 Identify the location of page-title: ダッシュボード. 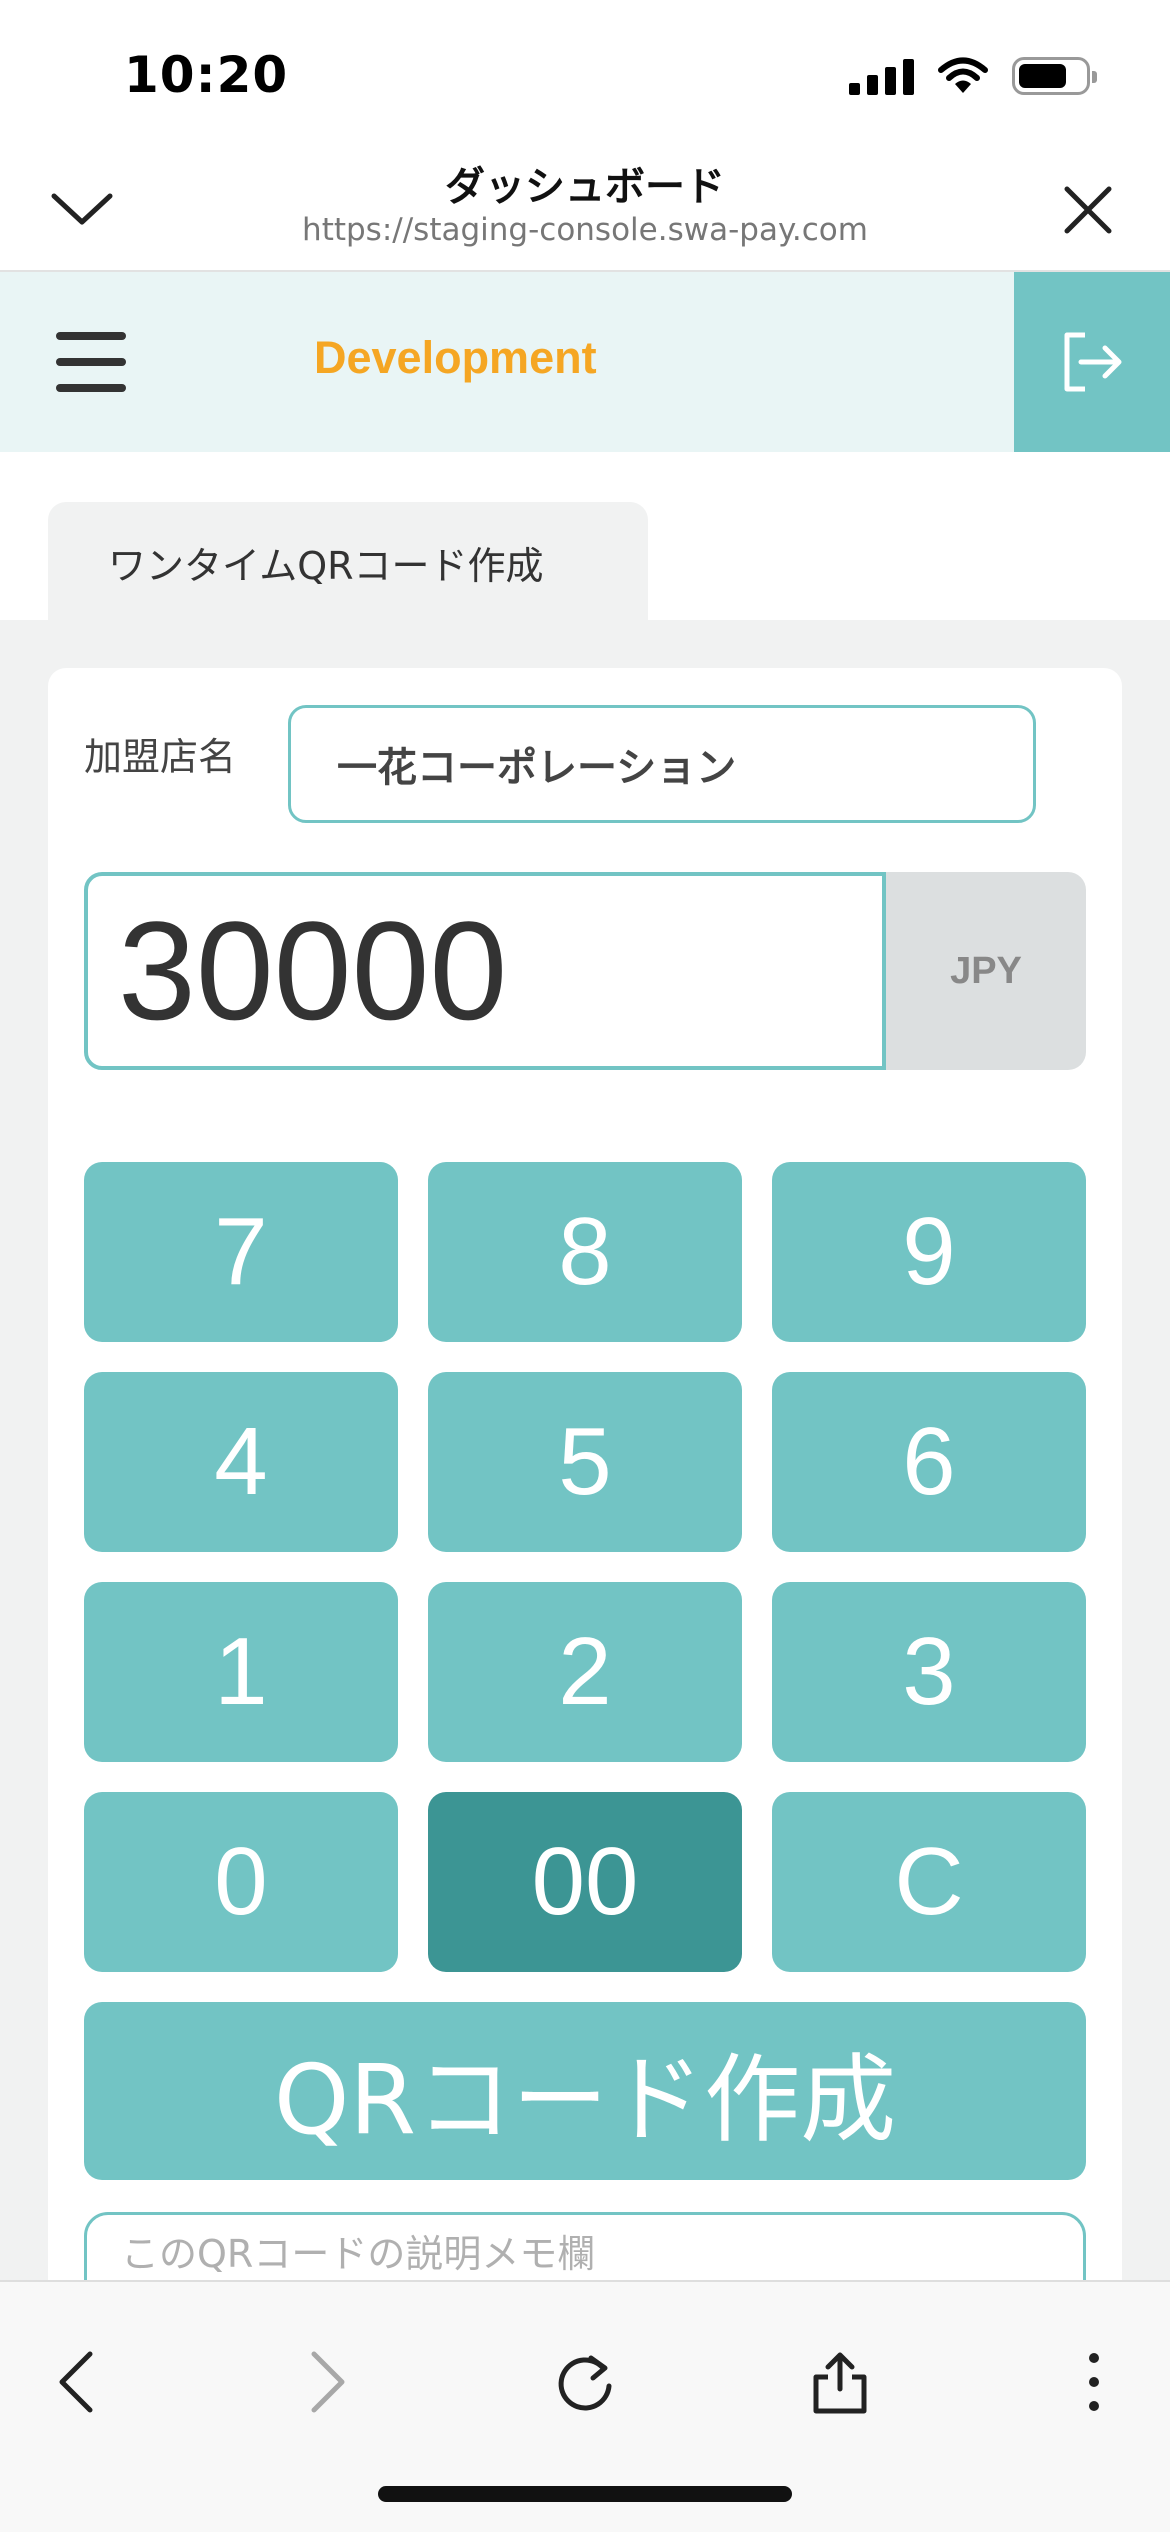
(585, 187).